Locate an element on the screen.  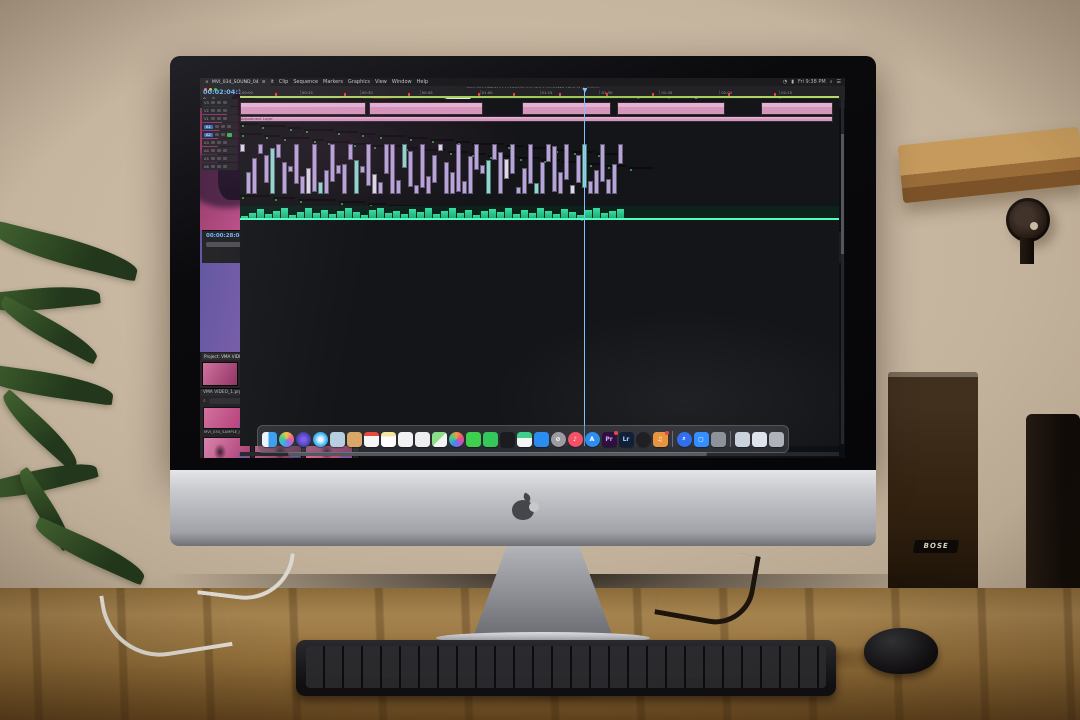
panel-menu-icon: ≡ is located at coordinates (264, 82).